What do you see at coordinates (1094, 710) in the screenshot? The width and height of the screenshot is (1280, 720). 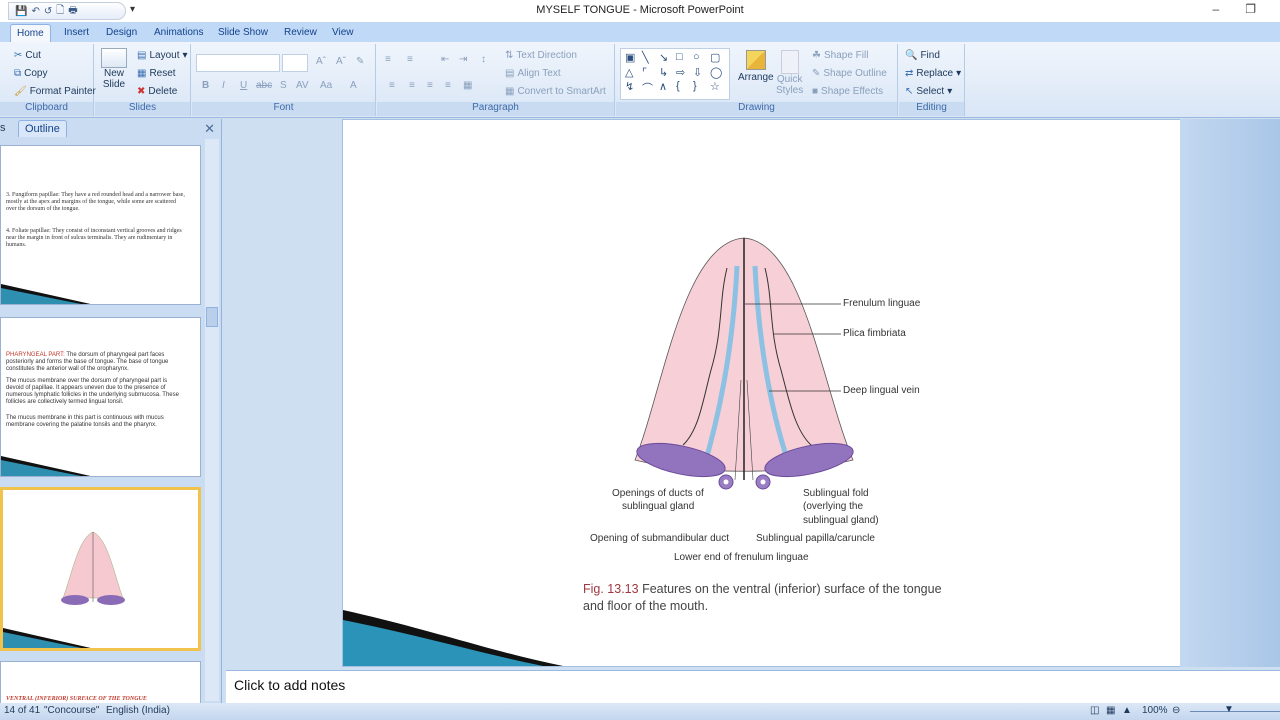 I see `normal-view-icon: ◫` at bounding box center [1094, 710].